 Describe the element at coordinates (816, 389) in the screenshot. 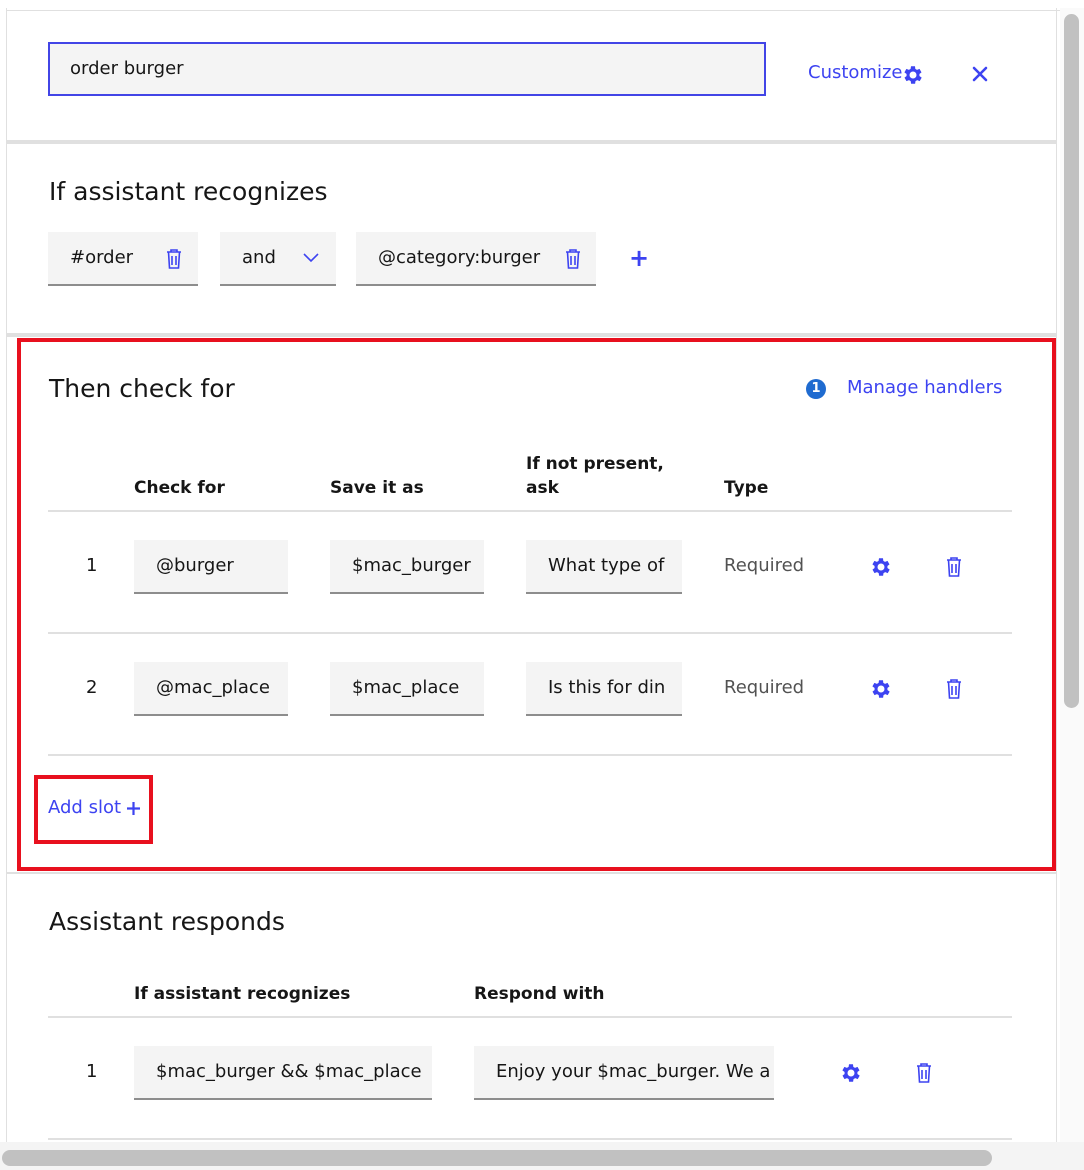

I see `handlers-count-badge: 1` at that location.